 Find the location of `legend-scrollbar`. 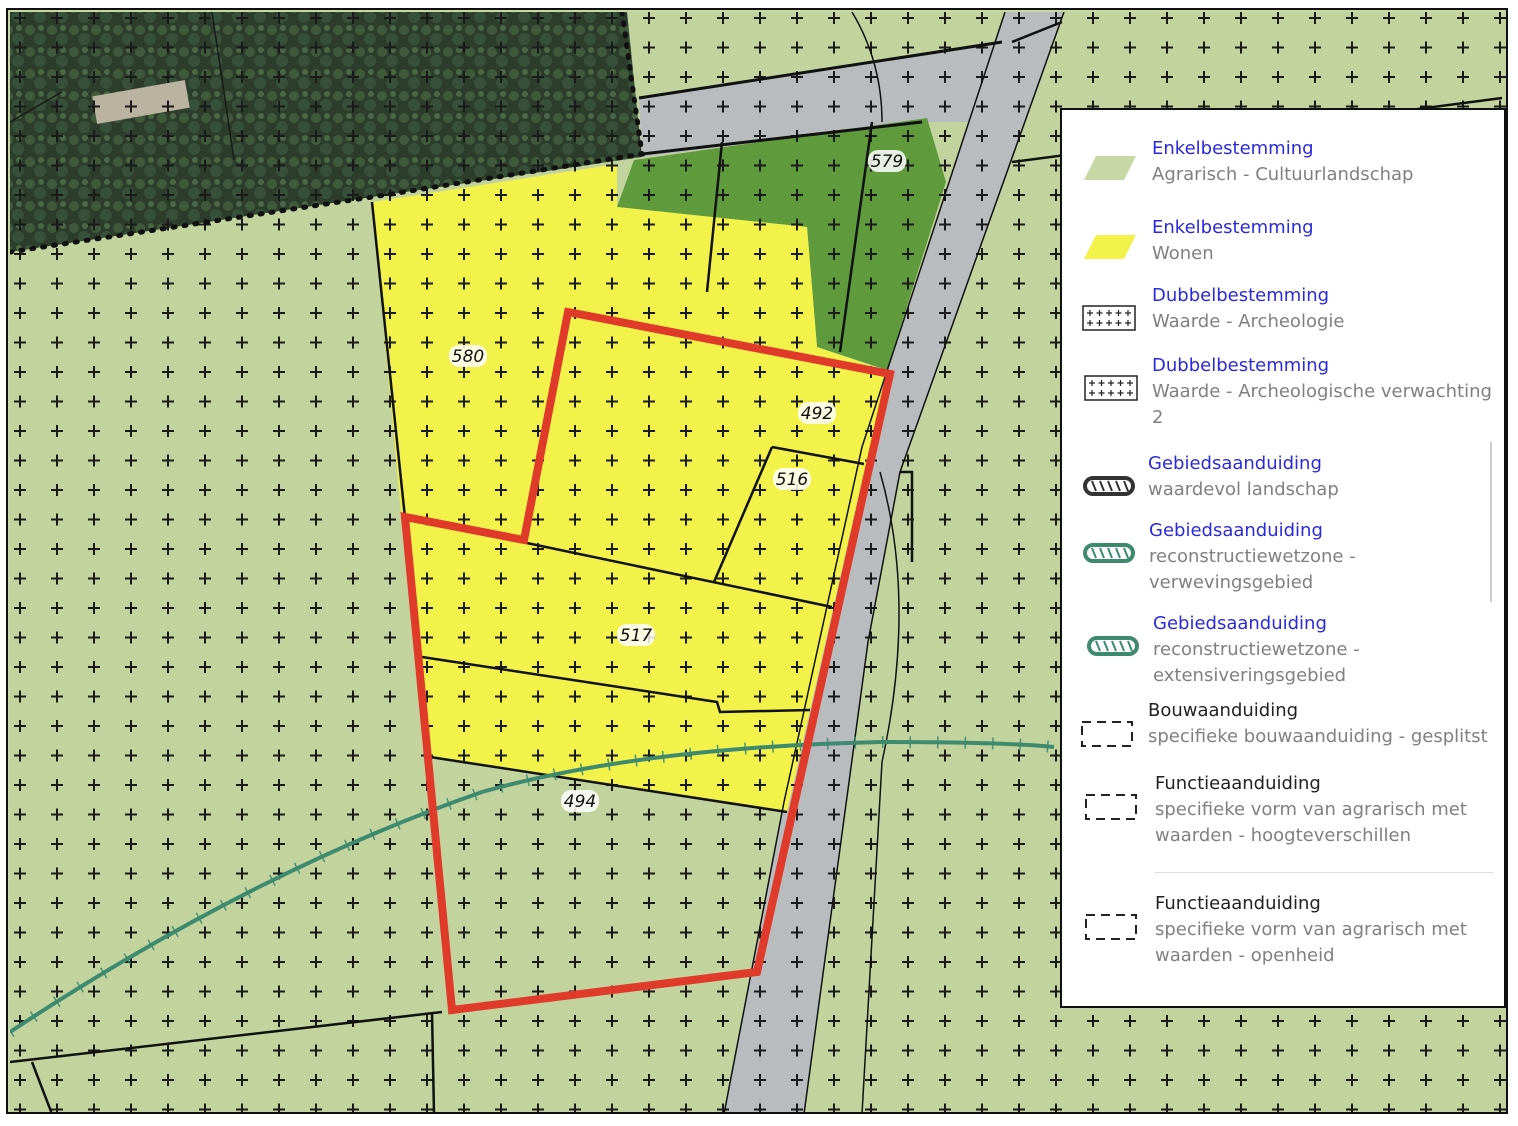

legend-scrollbar is located at coordinates (1491, 560).